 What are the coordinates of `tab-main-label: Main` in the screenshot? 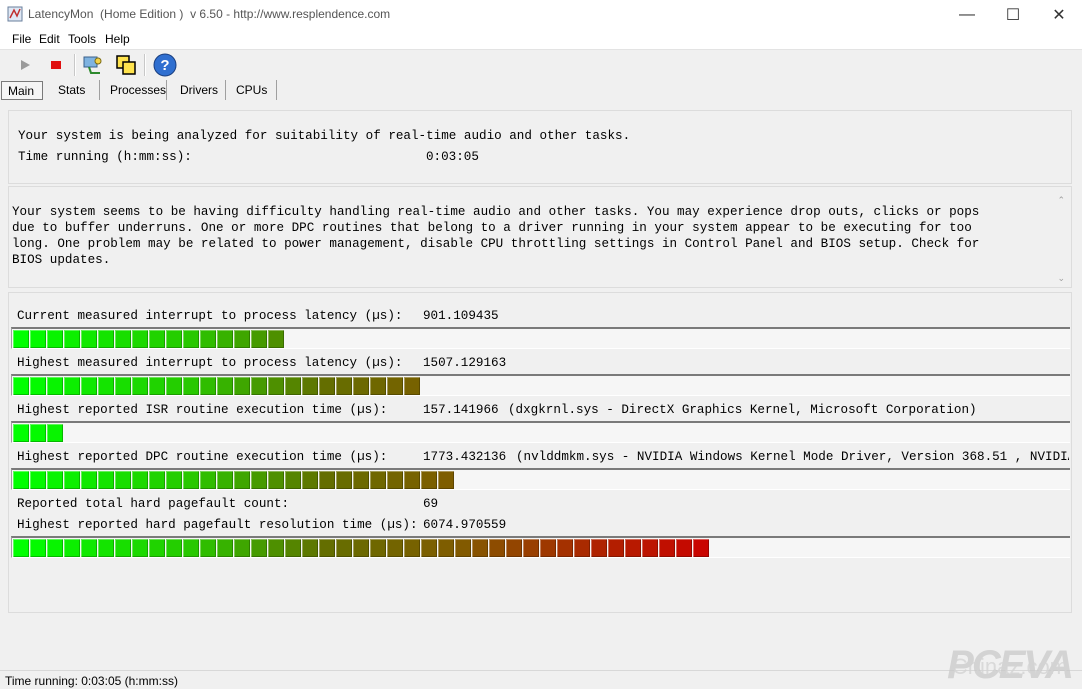 It's located at (21, 90).